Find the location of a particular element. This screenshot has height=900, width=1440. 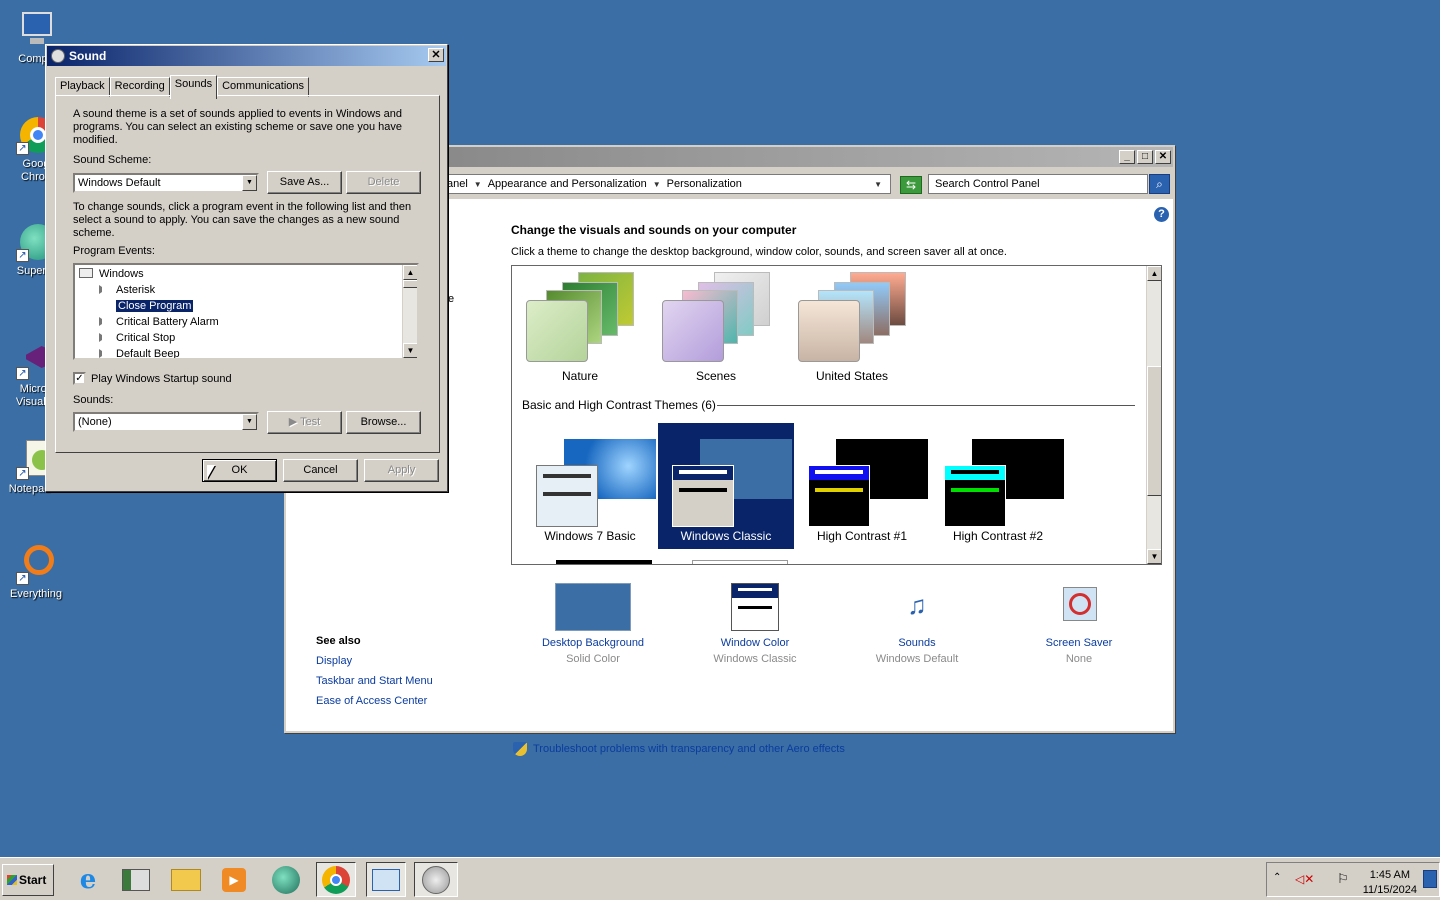

show-hidden-icons-icon: ⌃ is located at coordinates (1277, 877).